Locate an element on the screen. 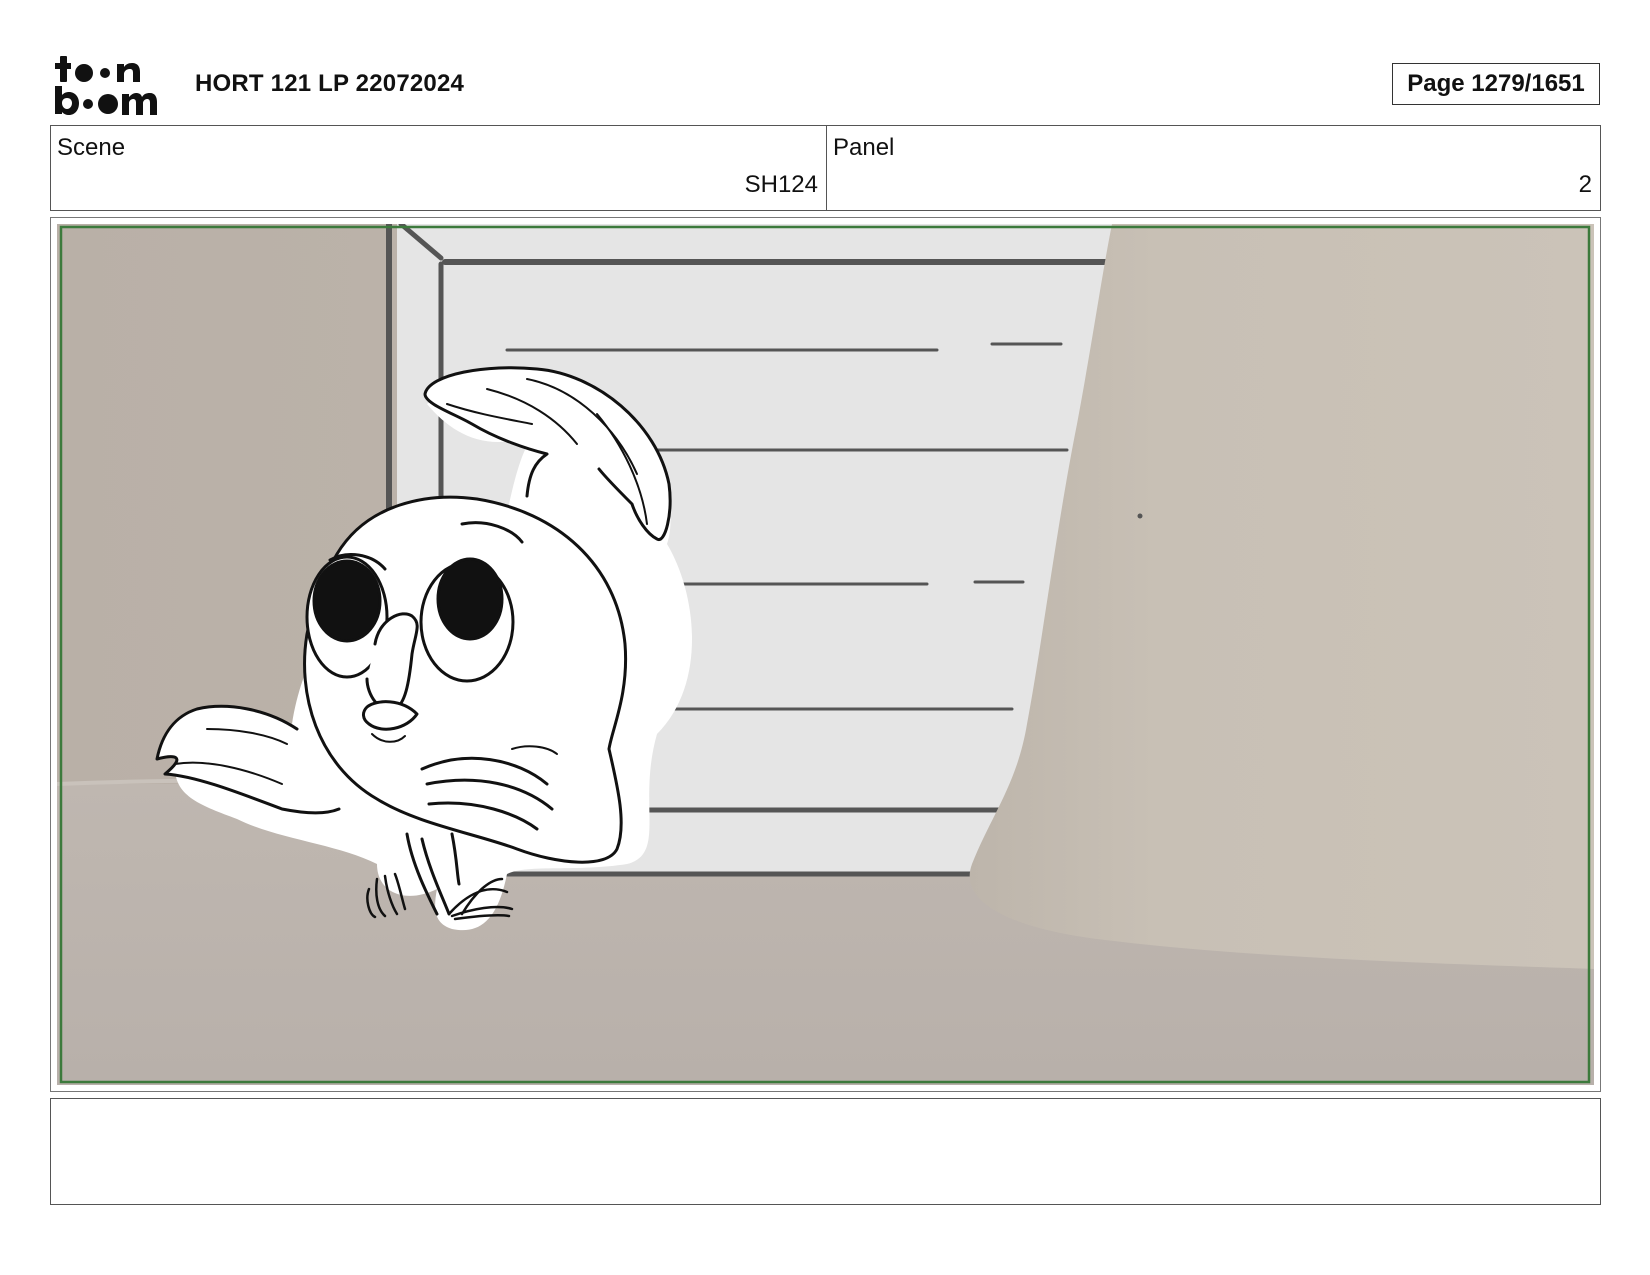 This screenshot has height=1275, width=1650. panel-label: Panel is located at coordinates (864, 147).